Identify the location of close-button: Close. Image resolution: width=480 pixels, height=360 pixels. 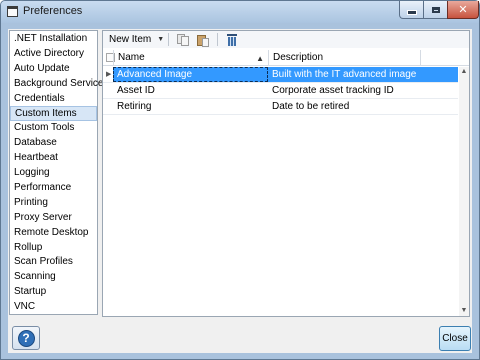
(455, 338).